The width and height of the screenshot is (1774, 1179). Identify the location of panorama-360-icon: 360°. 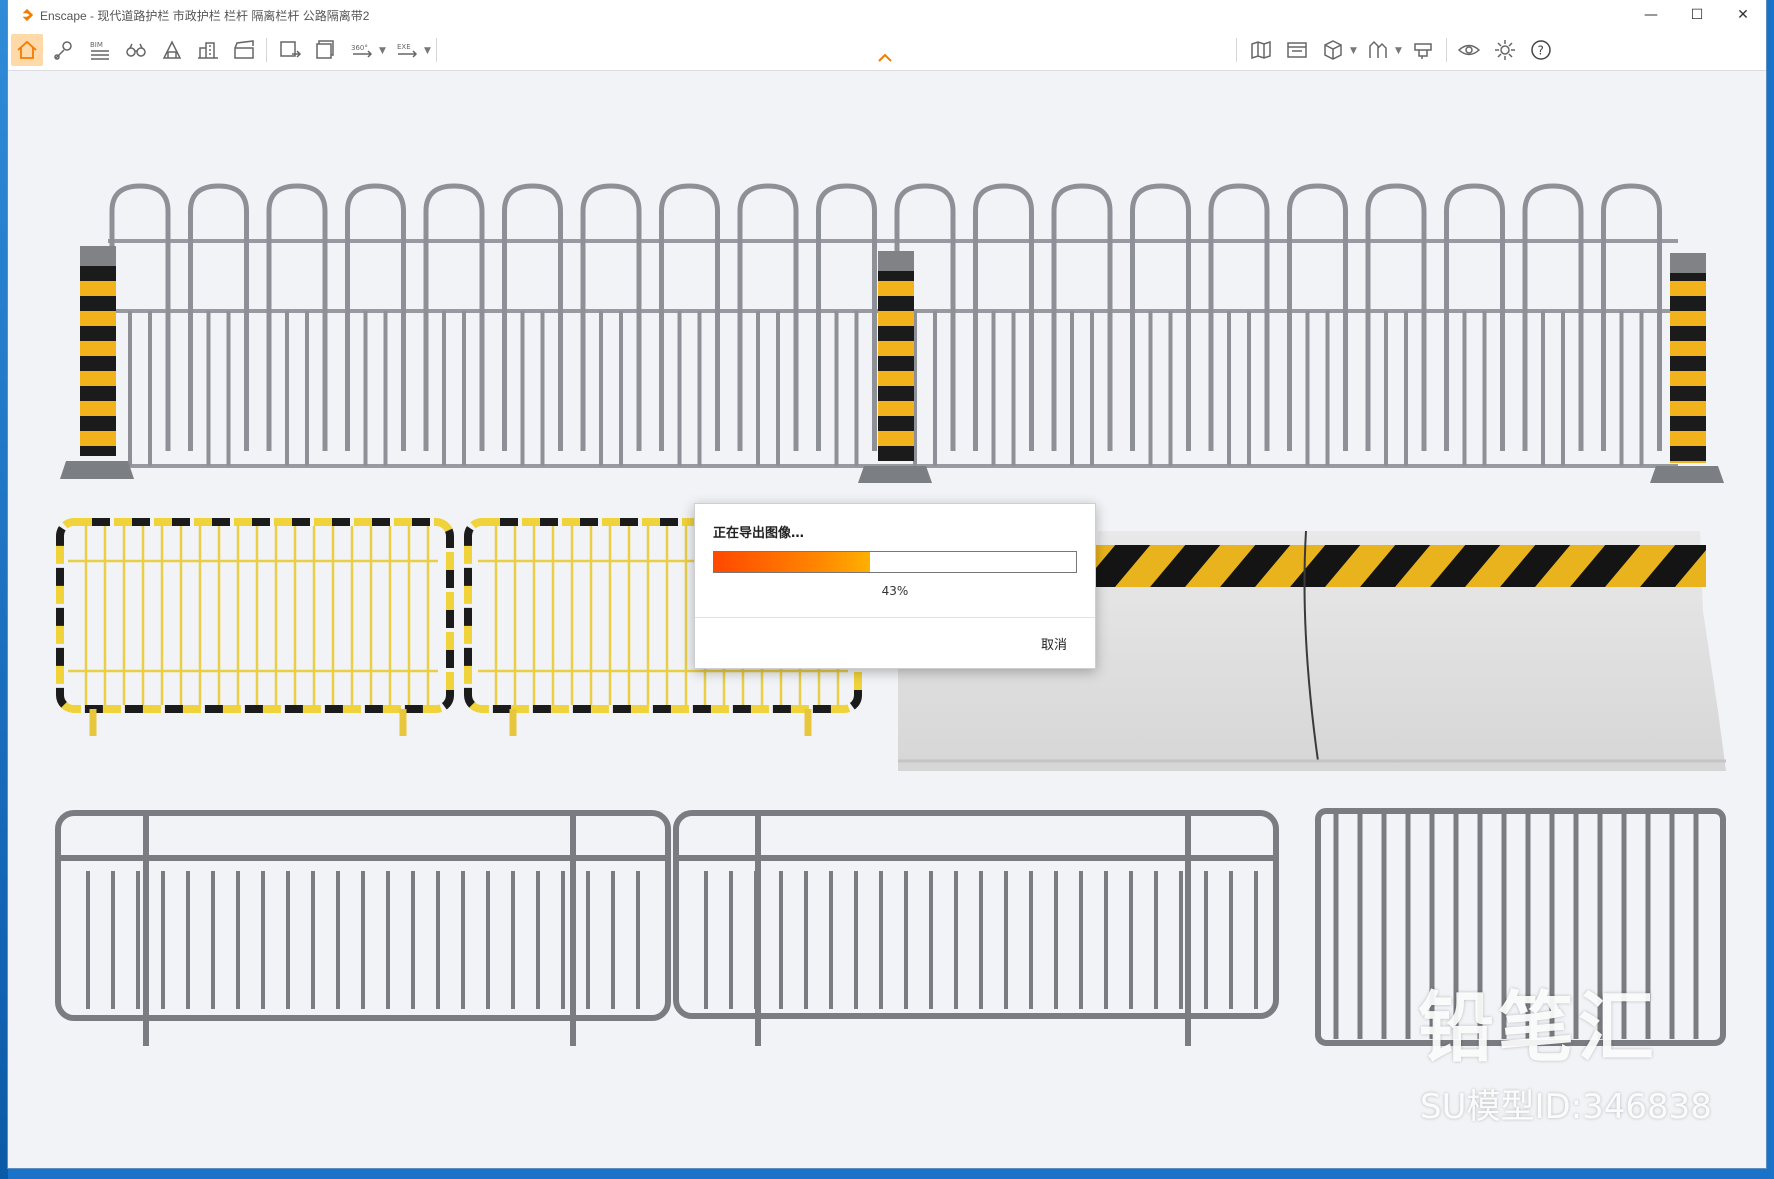
(362, 51).